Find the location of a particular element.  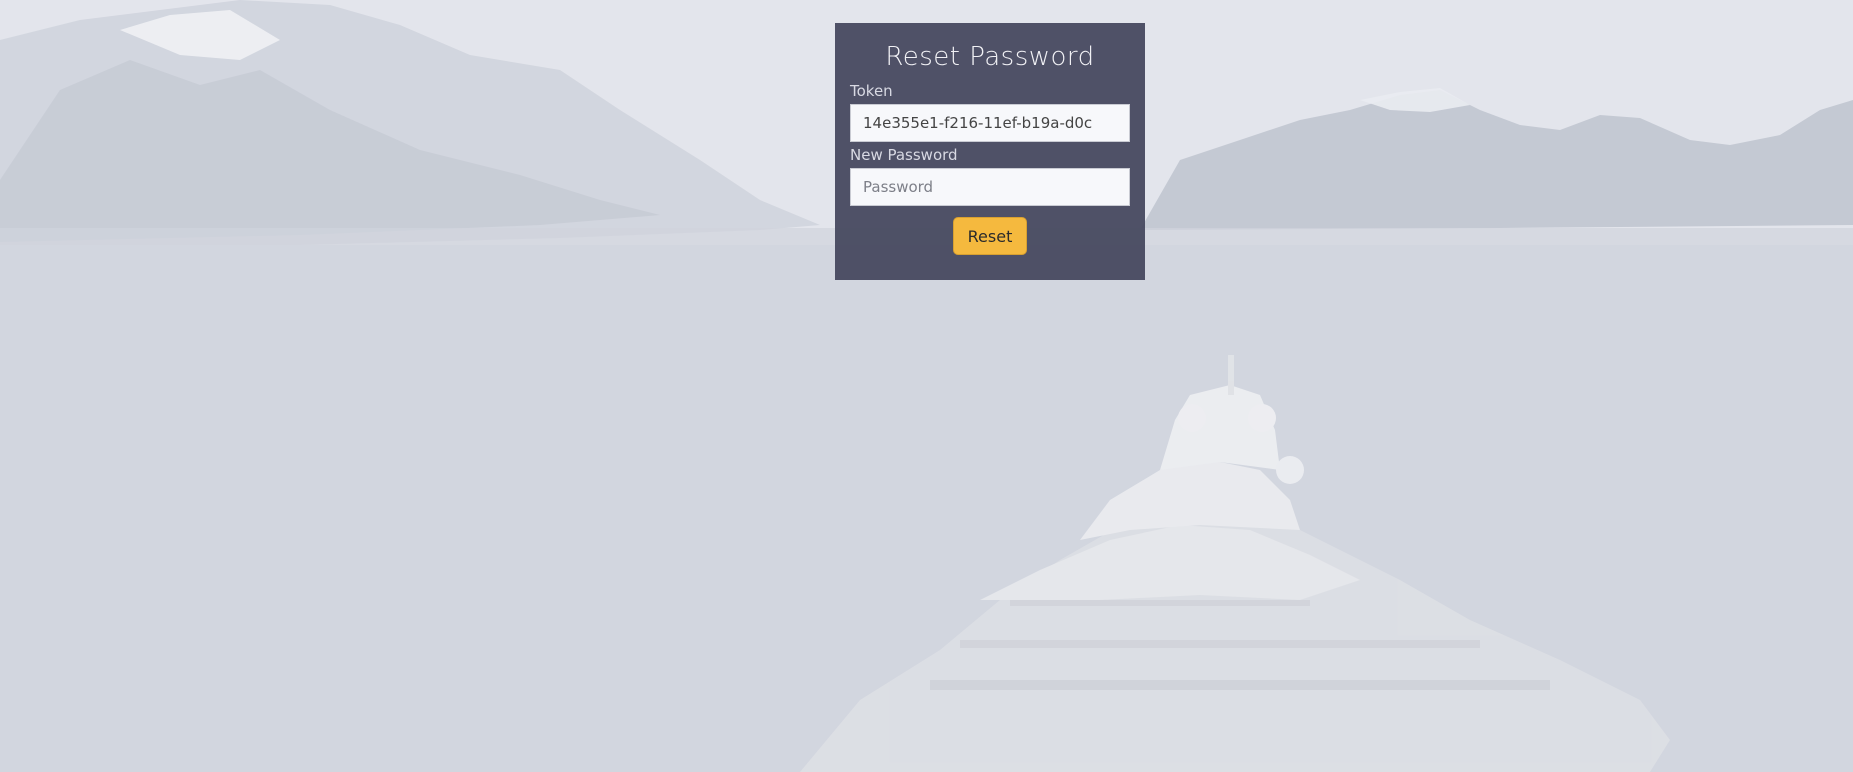

reset-password-panel: Reset Password Token New Password Reset is located at coordinates (990, 151).